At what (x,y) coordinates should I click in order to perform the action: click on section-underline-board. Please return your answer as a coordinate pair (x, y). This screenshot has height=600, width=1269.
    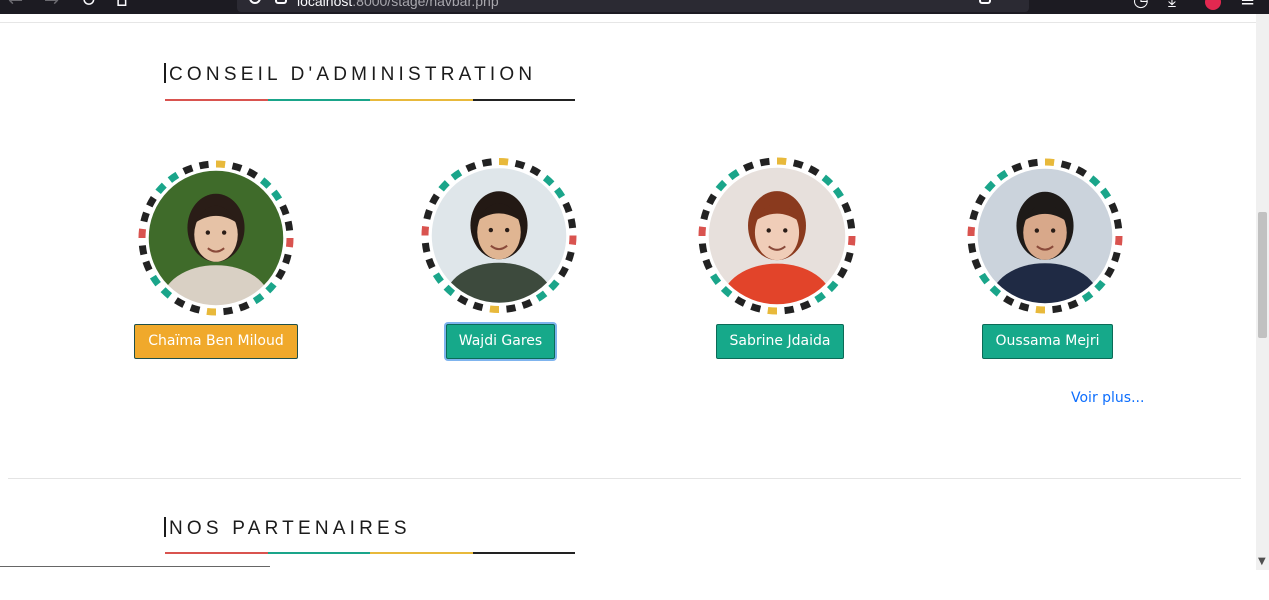
    Looking at the image, I should click on (370, 100).